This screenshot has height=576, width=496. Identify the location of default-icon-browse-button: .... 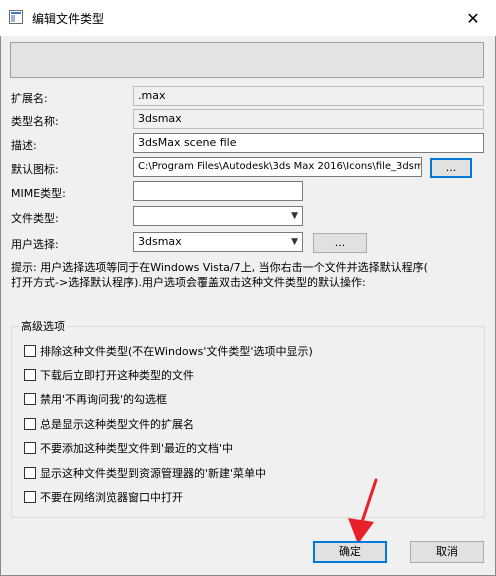
(451, 168).